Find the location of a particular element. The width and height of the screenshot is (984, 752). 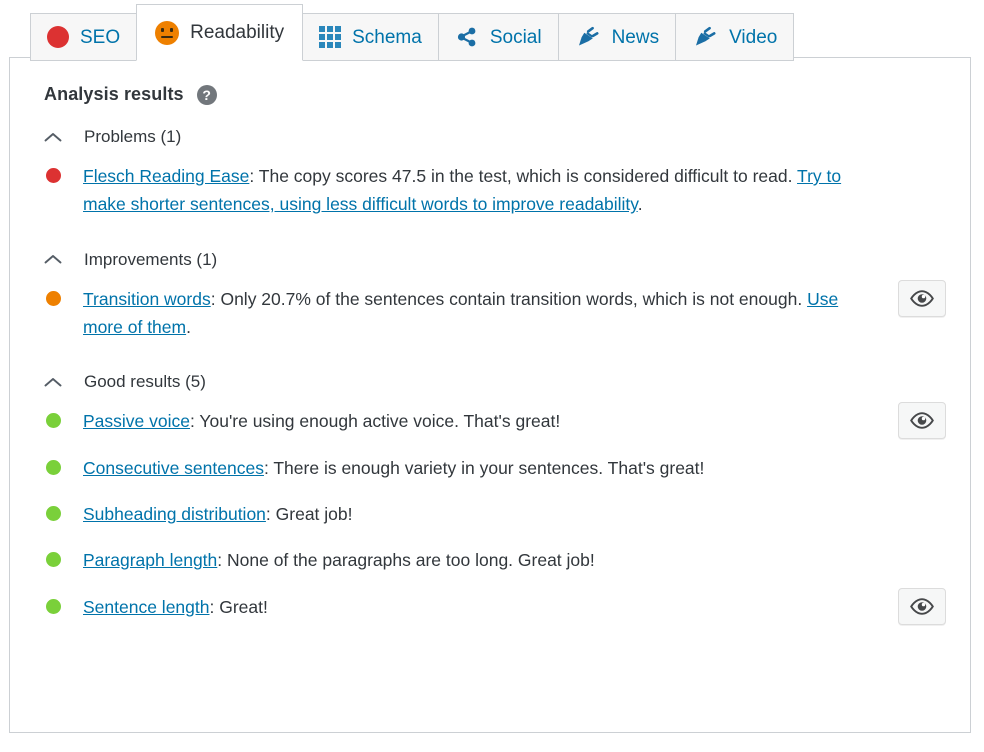

group-title: Good results (5) is located at coordinates (145, 382).